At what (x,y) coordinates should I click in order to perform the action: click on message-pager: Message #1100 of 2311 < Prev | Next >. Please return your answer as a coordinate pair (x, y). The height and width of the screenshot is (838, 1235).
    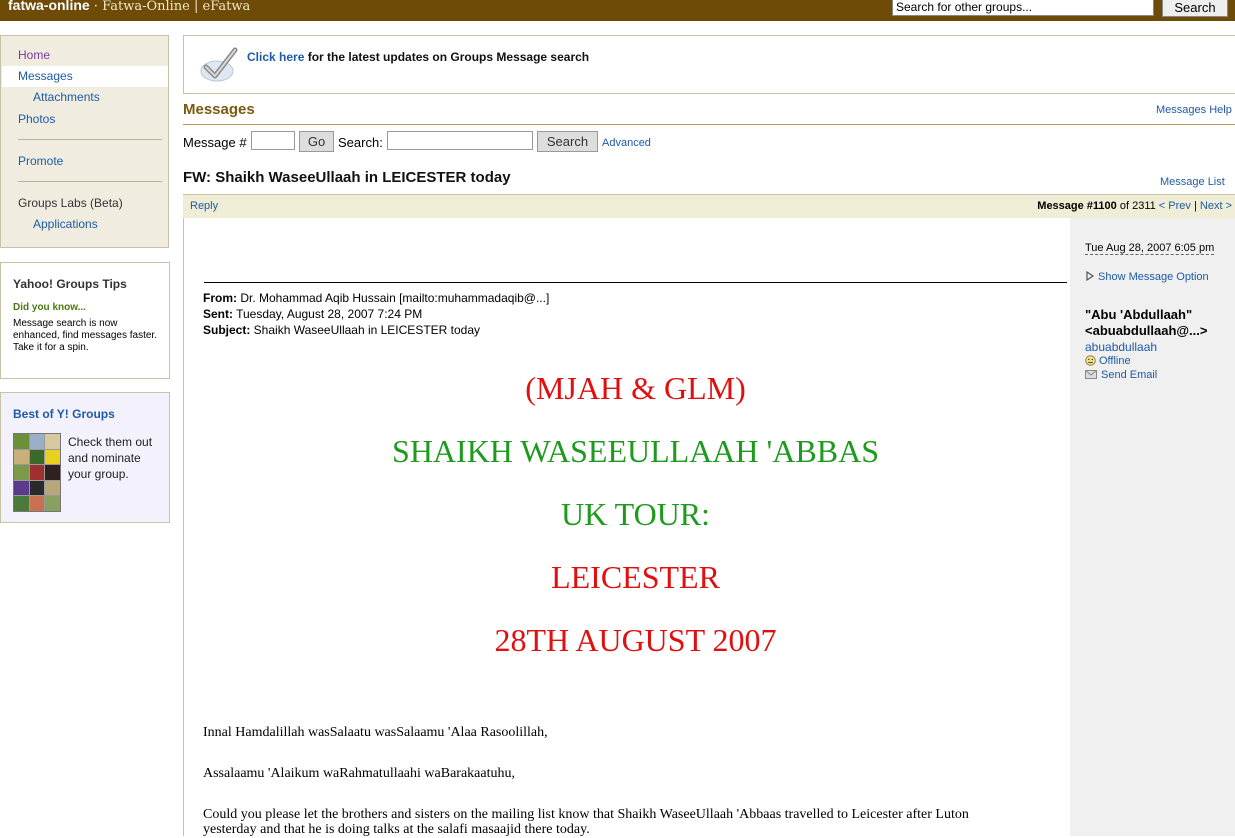
    Looking at the image, I should click on (1134, 206).